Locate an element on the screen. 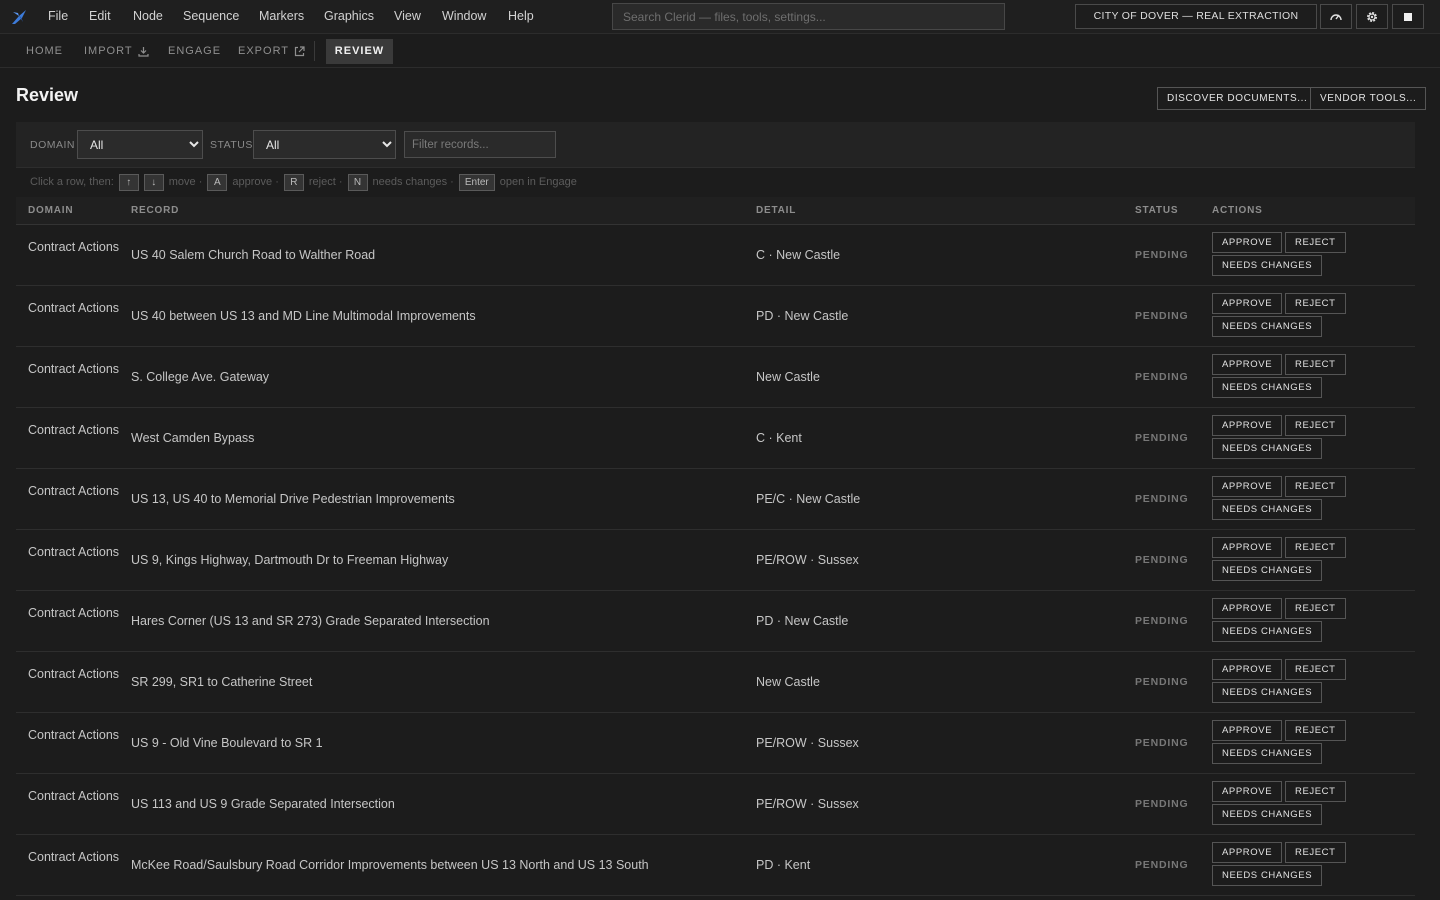 Image resolution: width=1440 pixels, height=900 pixels. tab-export: EXPORT is located at coordinates (271, 51).